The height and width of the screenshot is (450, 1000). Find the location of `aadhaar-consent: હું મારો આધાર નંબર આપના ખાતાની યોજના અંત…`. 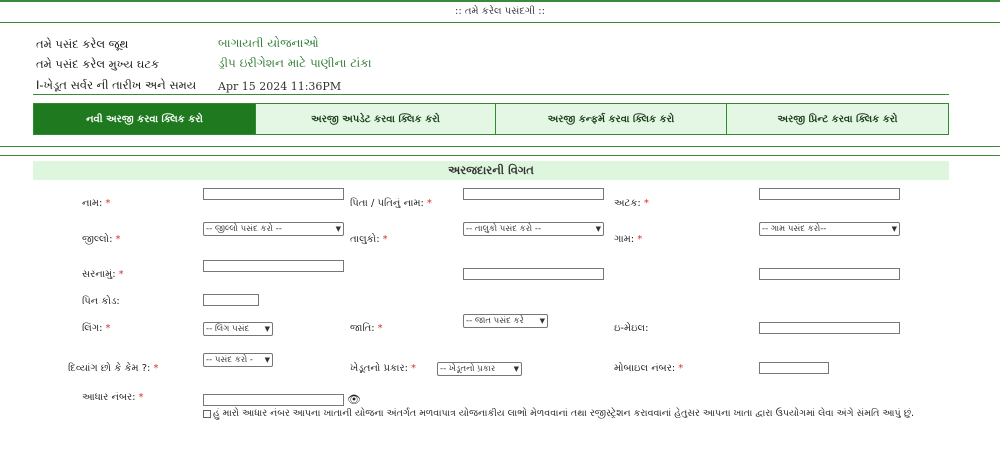

aadhaar-consent: હું મારો આધાર નંબર આપના ખાતાની યોજના અંત… is located at coordinates (558, 413).